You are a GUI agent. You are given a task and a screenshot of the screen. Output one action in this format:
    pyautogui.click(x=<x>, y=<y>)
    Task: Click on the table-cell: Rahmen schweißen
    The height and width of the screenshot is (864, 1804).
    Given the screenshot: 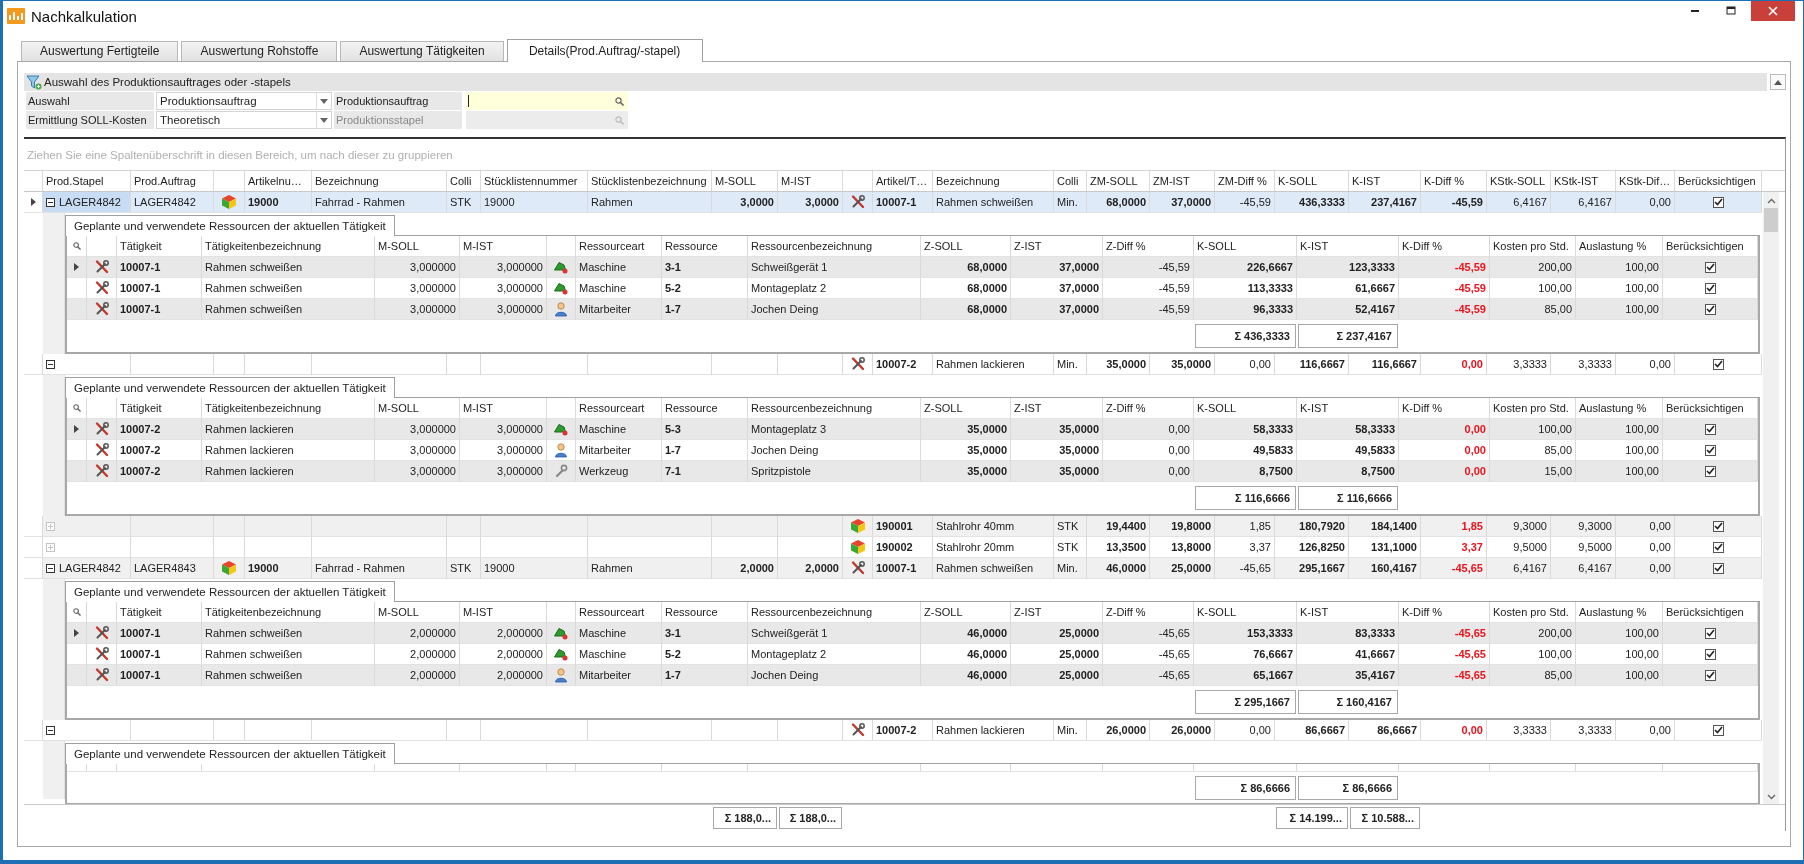 What is the action you would take?
    pyautogui.click(x=288, y=675)
    